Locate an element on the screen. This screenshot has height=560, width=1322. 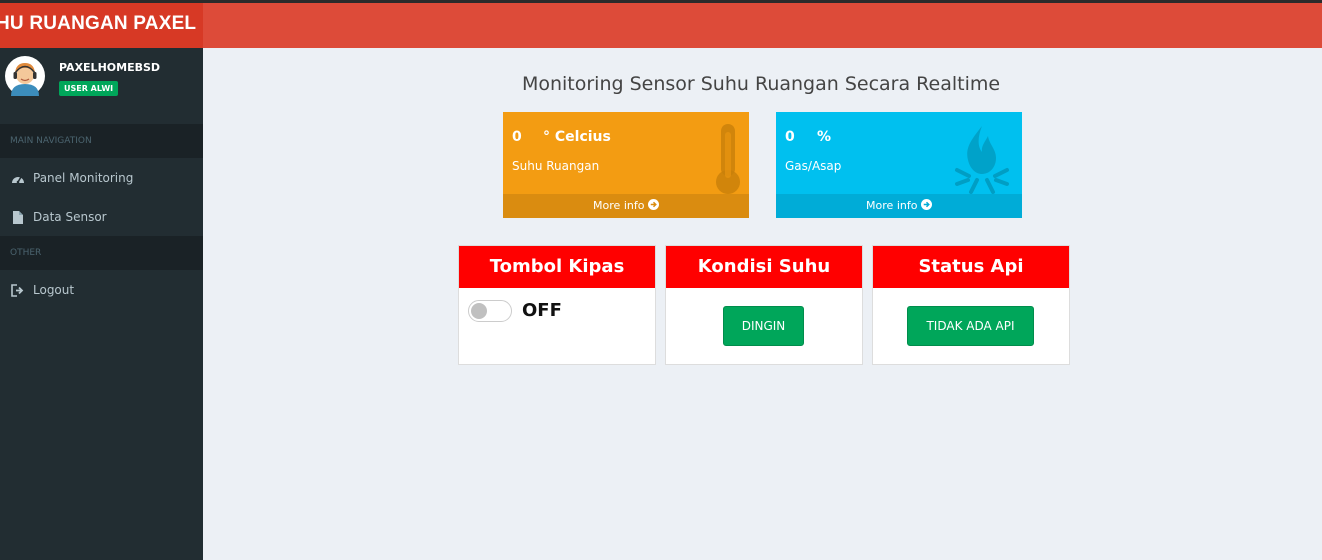
main-navigation-header: MAIN NAVIGATION is located at coordinates (101, 141).